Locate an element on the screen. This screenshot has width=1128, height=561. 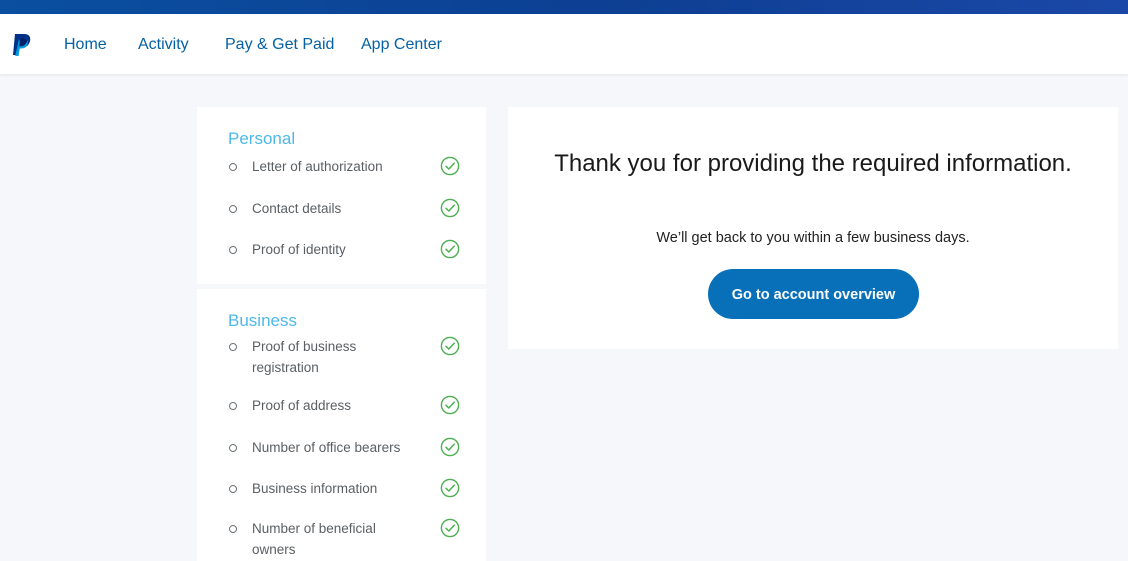
step-label: Number of office bearers is located at coordinates (326, 447).